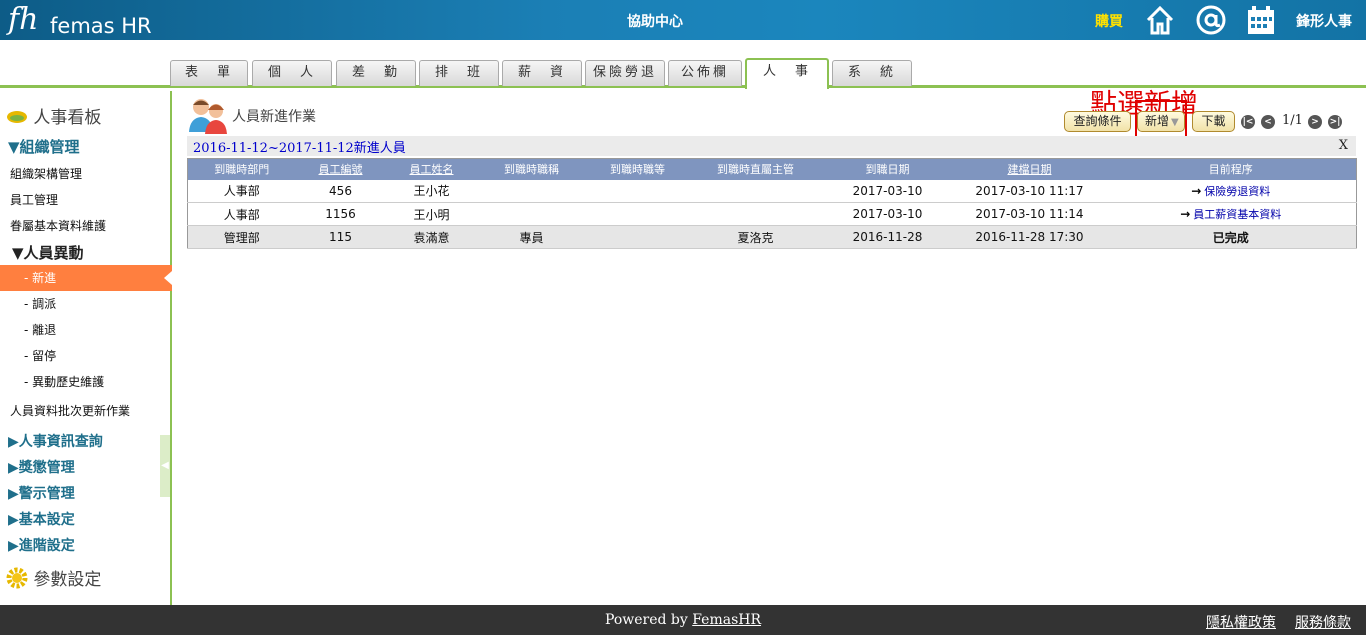 The width and height of the screenshot is (1366, 635). I want to click on cell-created-date: 2016-11-28 17:30, so click(1029, 237).